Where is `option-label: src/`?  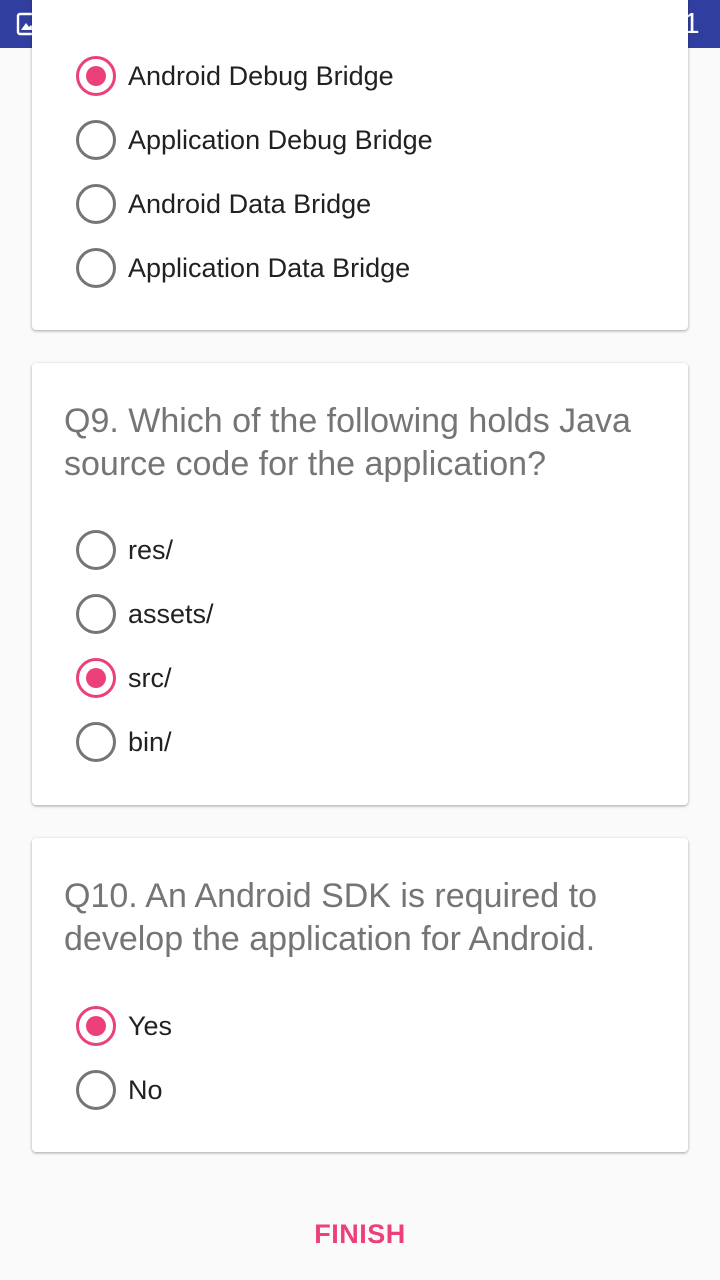 option-label: src/ is located at coordinates (150, 677).